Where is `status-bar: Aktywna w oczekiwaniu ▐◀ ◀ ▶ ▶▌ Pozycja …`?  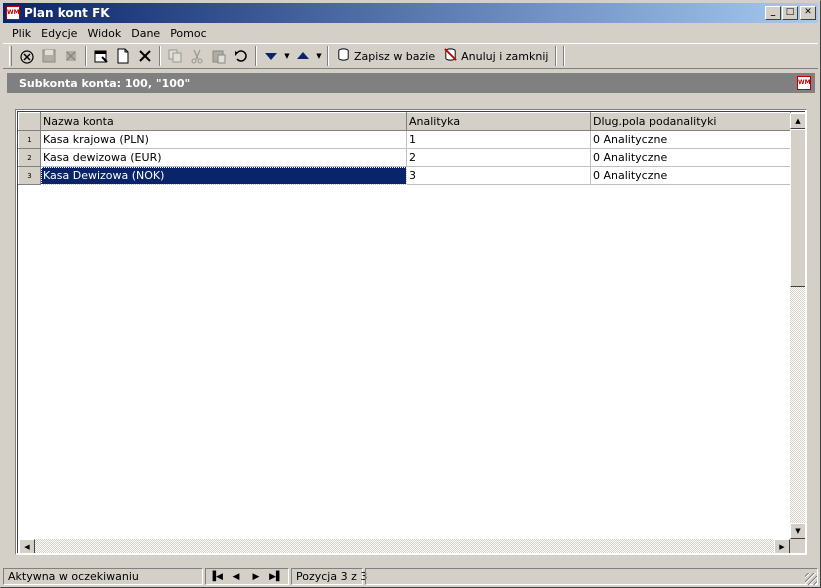
status-bar: Aktywna w oczekiwaniu ▐◀ ◀ ▶ ▶▌ Pozycja … is located at coordinates (410, 576).